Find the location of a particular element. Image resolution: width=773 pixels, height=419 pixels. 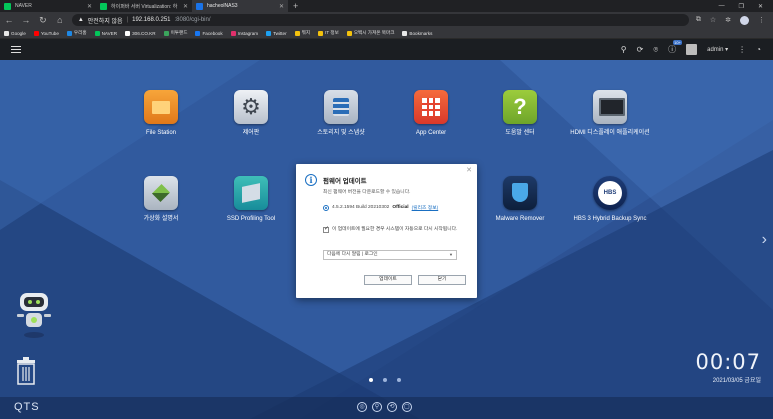

qmanual-robot-icon is located at coordinates (34, 315).